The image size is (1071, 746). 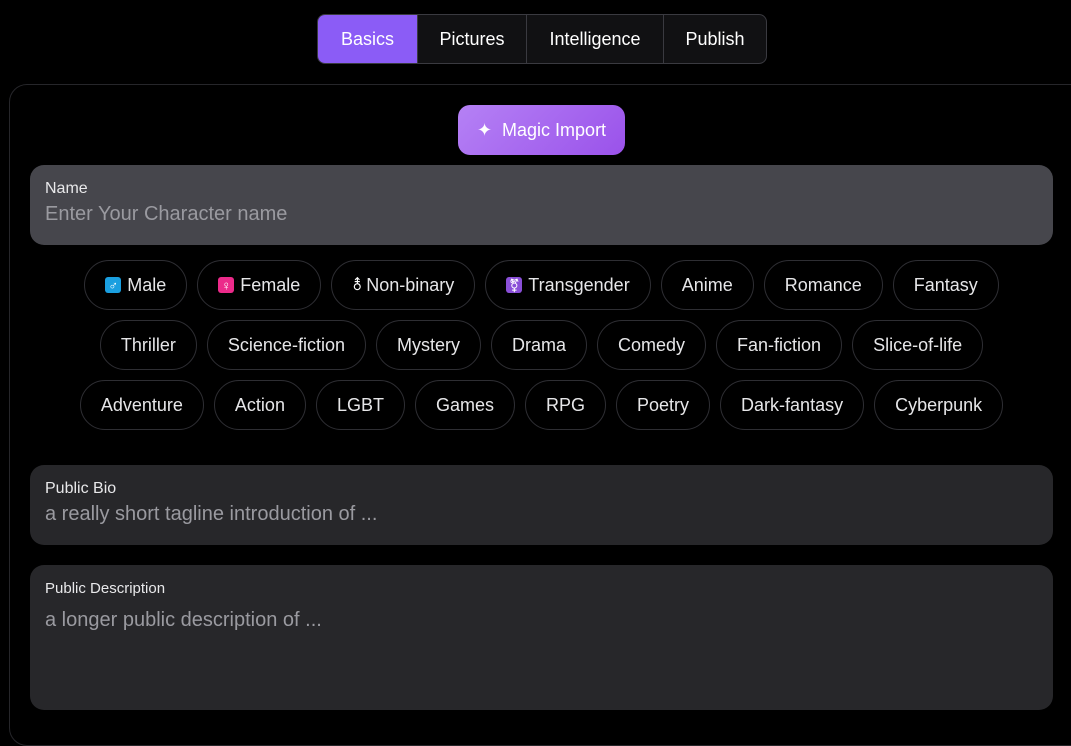 I want to click on tag-drama: Drama, so click(x=538, y=345).